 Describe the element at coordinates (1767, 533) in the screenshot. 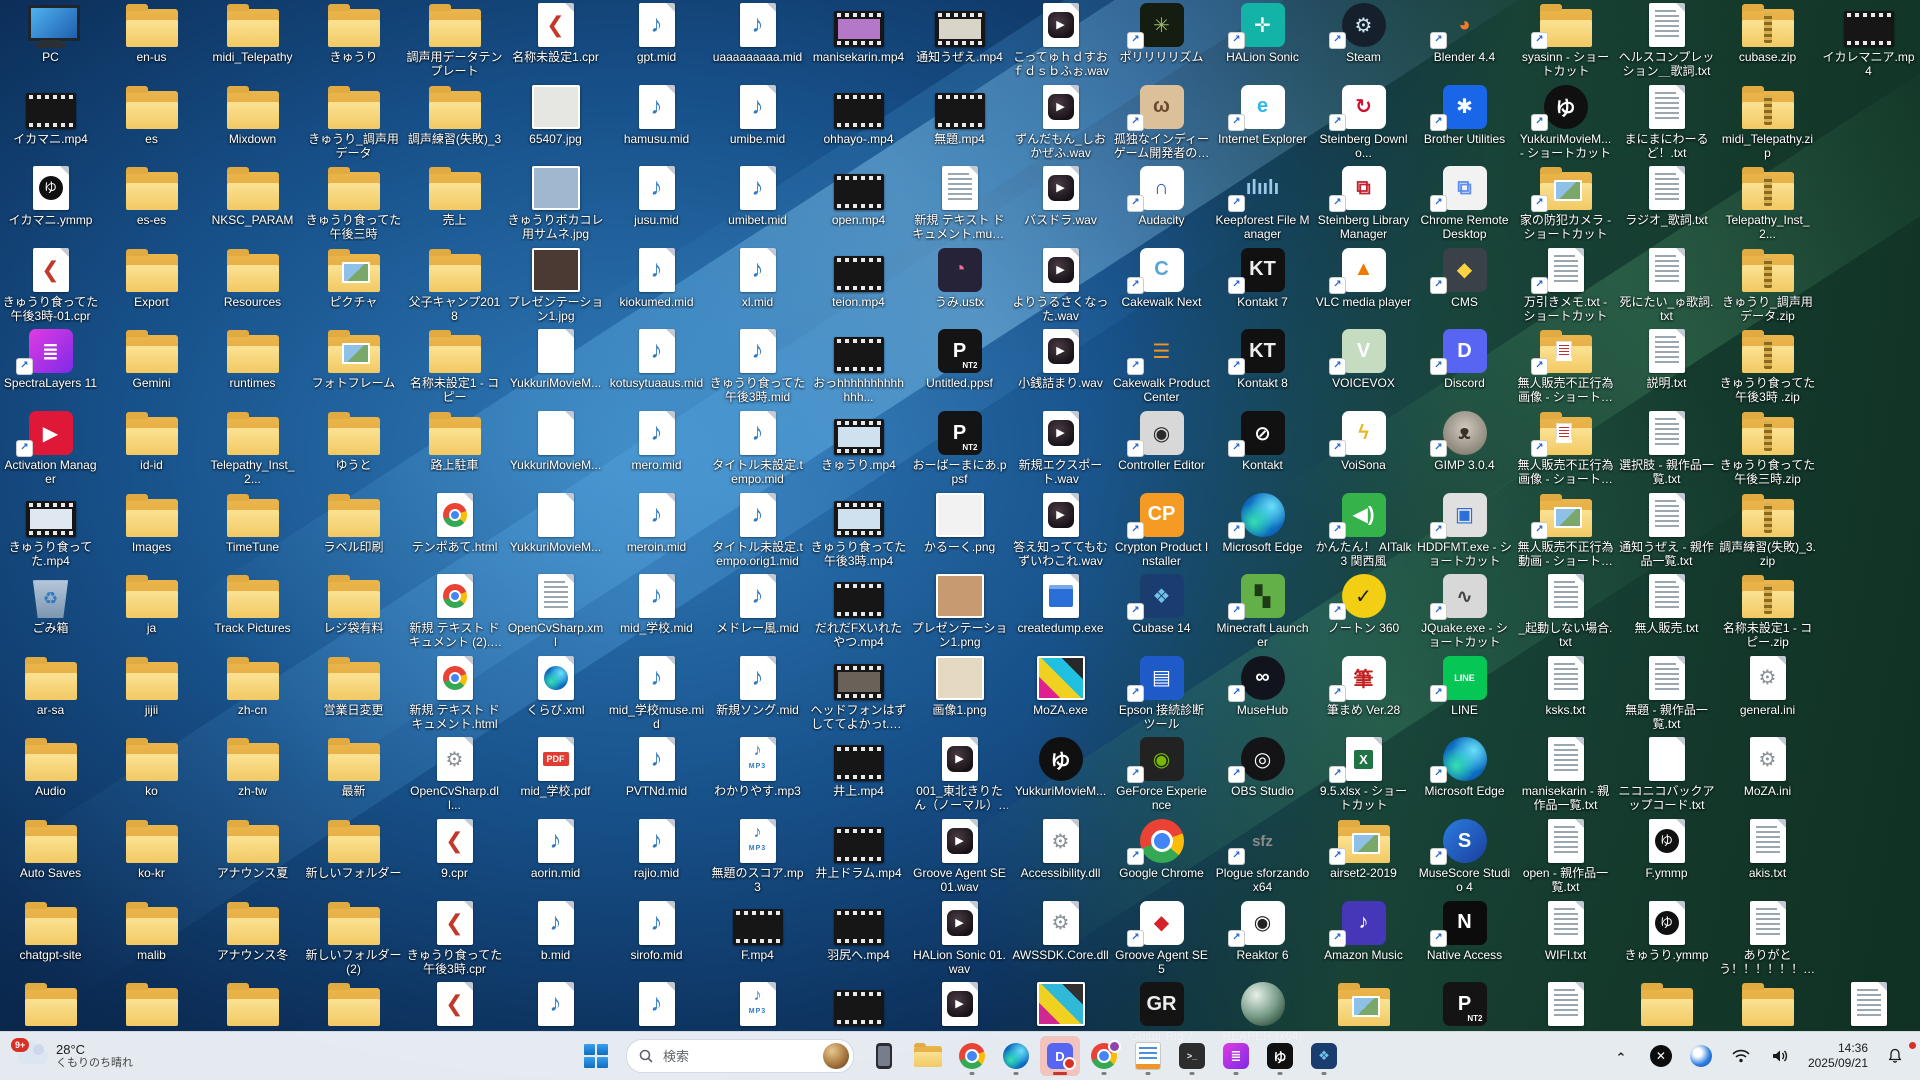

I see `desktop-icon: 調声練習(失敗)_3.zip` at that location.